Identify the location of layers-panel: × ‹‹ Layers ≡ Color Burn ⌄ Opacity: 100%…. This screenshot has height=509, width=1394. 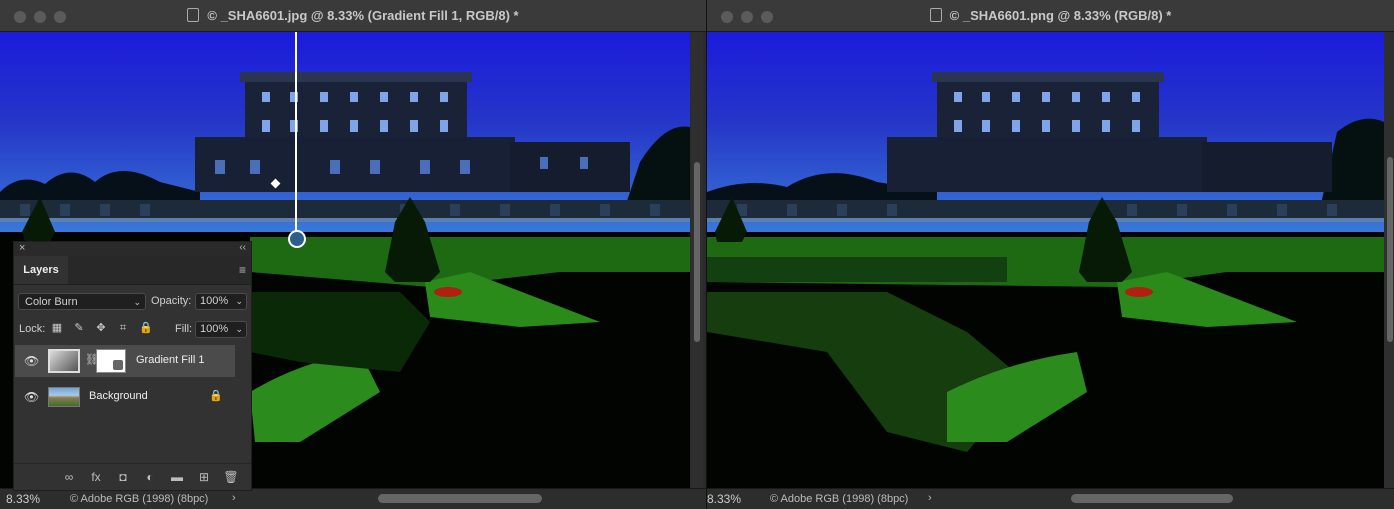
(132, 366).